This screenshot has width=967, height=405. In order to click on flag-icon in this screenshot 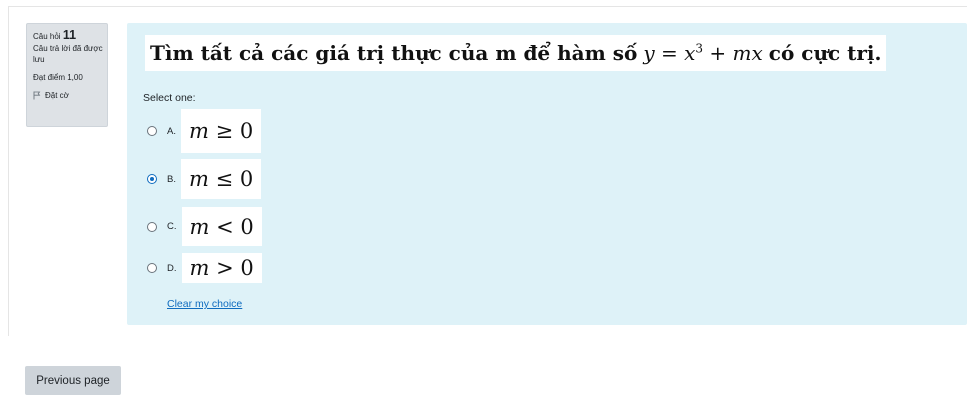, I will do `click(37, 95)`.